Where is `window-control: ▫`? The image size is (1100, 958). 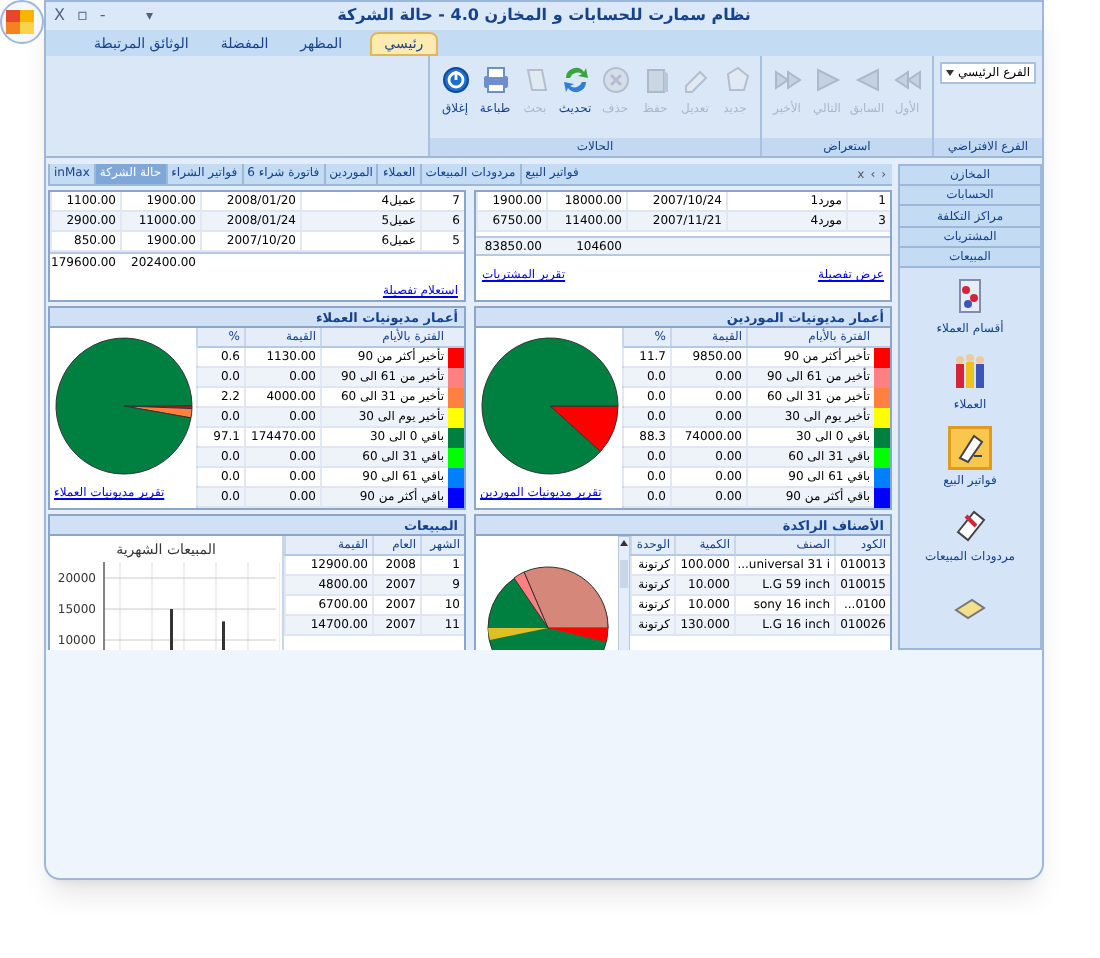 window-control: ▫ is located at coordinates (82, 16).